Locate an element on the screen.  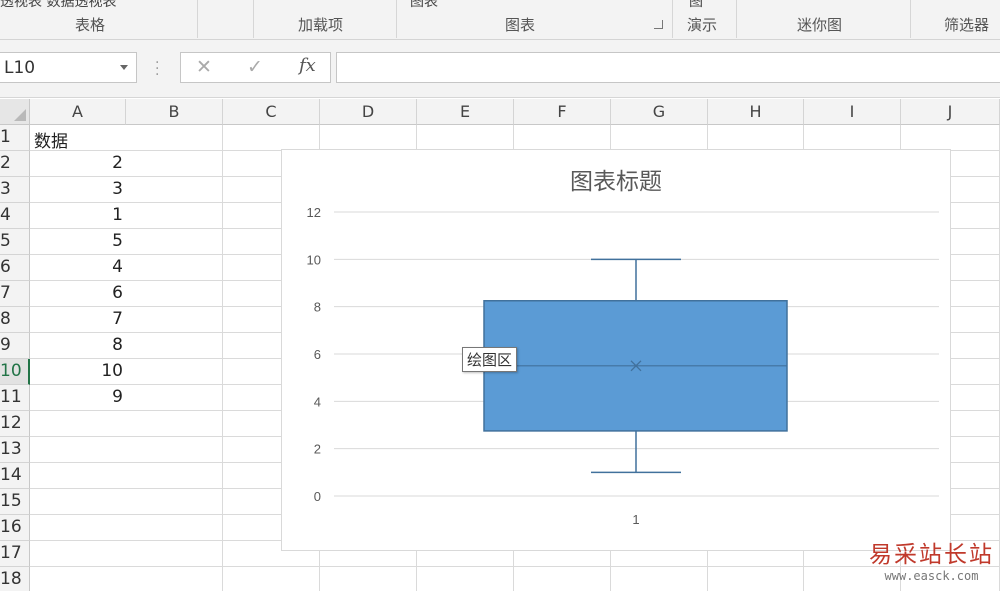
x-category-label: 1 is located at coordinates (635, 519).